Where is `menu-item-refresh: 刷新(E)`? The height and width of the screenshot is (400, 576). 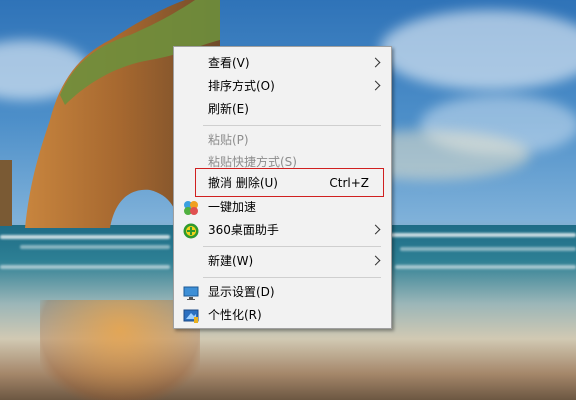 menu-item-refresh: 刷新(E) is located at coordinates (282, 109).